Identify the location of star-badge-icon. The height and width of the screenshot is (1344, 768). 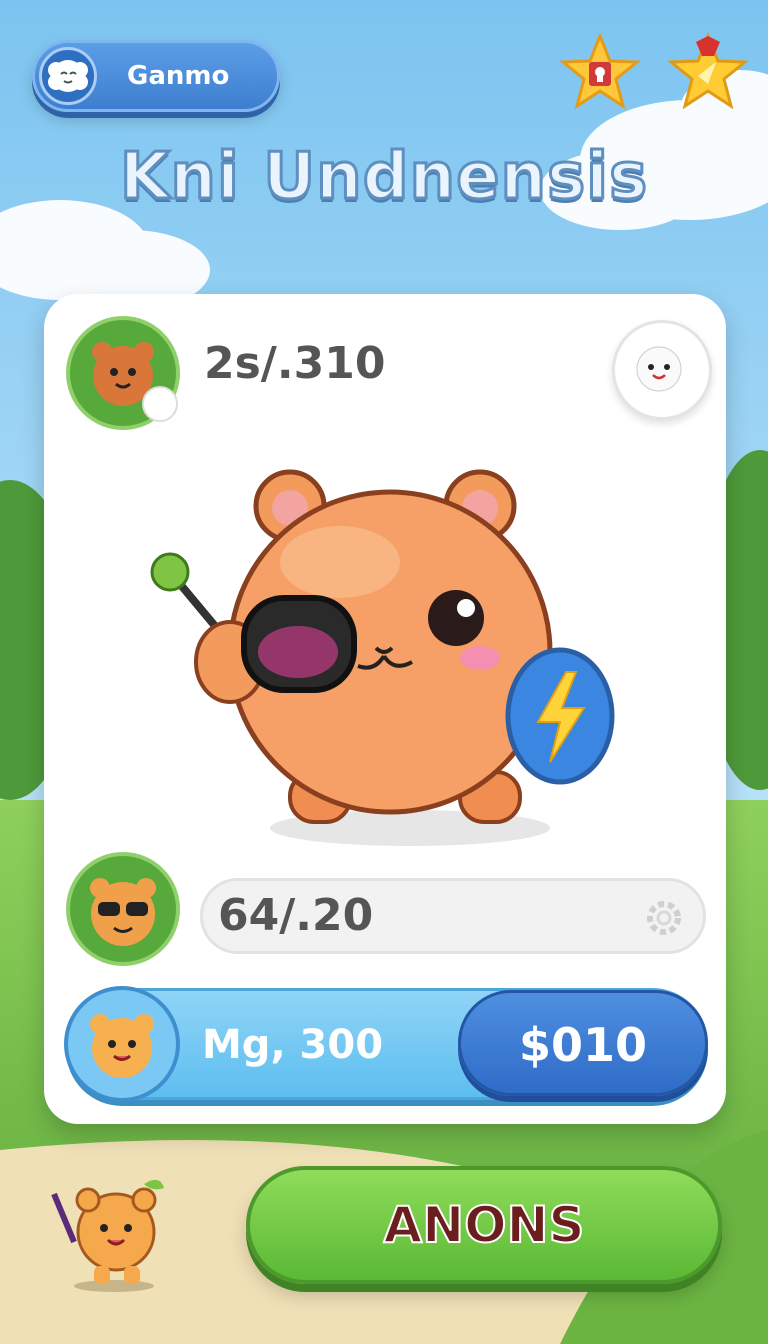
(600, 72).